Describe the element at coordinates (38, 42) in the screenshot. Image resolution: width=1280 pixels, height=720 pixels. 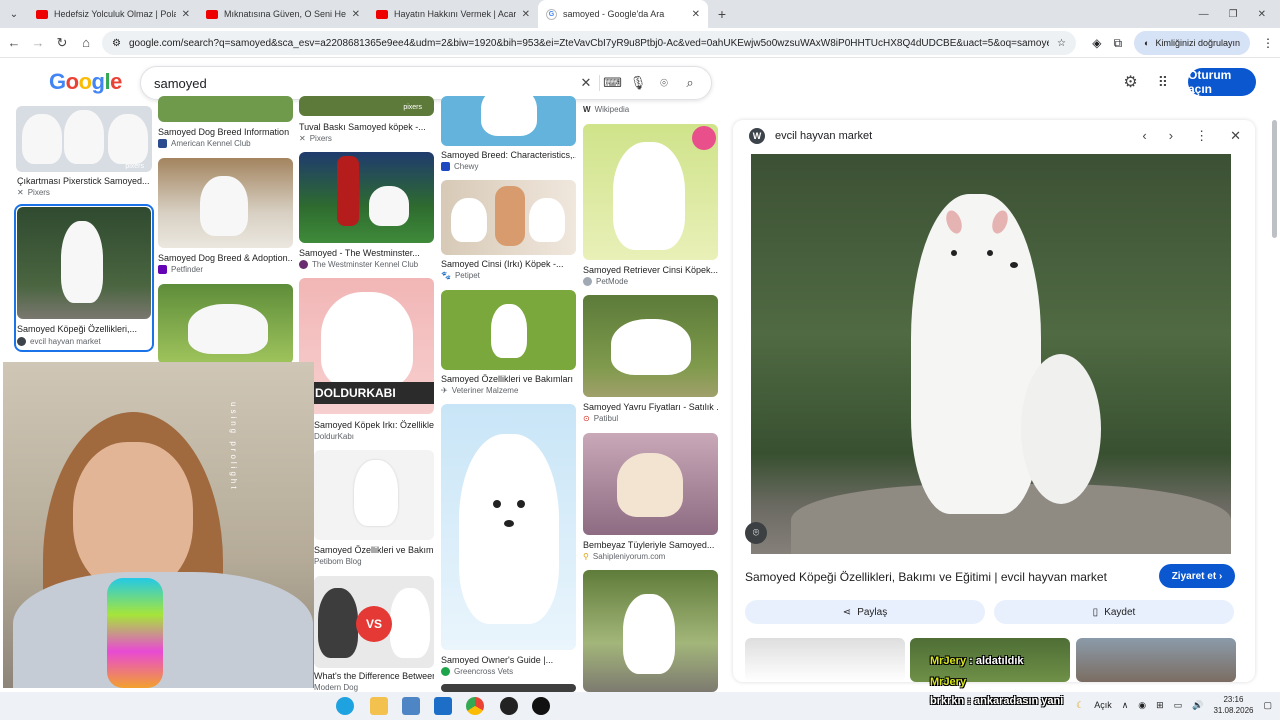
I see `forward-icon: →` at that location.